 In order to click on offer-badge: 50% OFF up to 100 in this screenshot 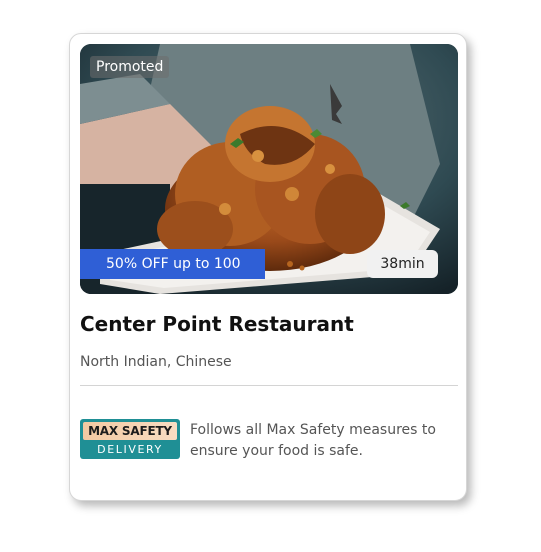, I will do `click(172, 264)`.